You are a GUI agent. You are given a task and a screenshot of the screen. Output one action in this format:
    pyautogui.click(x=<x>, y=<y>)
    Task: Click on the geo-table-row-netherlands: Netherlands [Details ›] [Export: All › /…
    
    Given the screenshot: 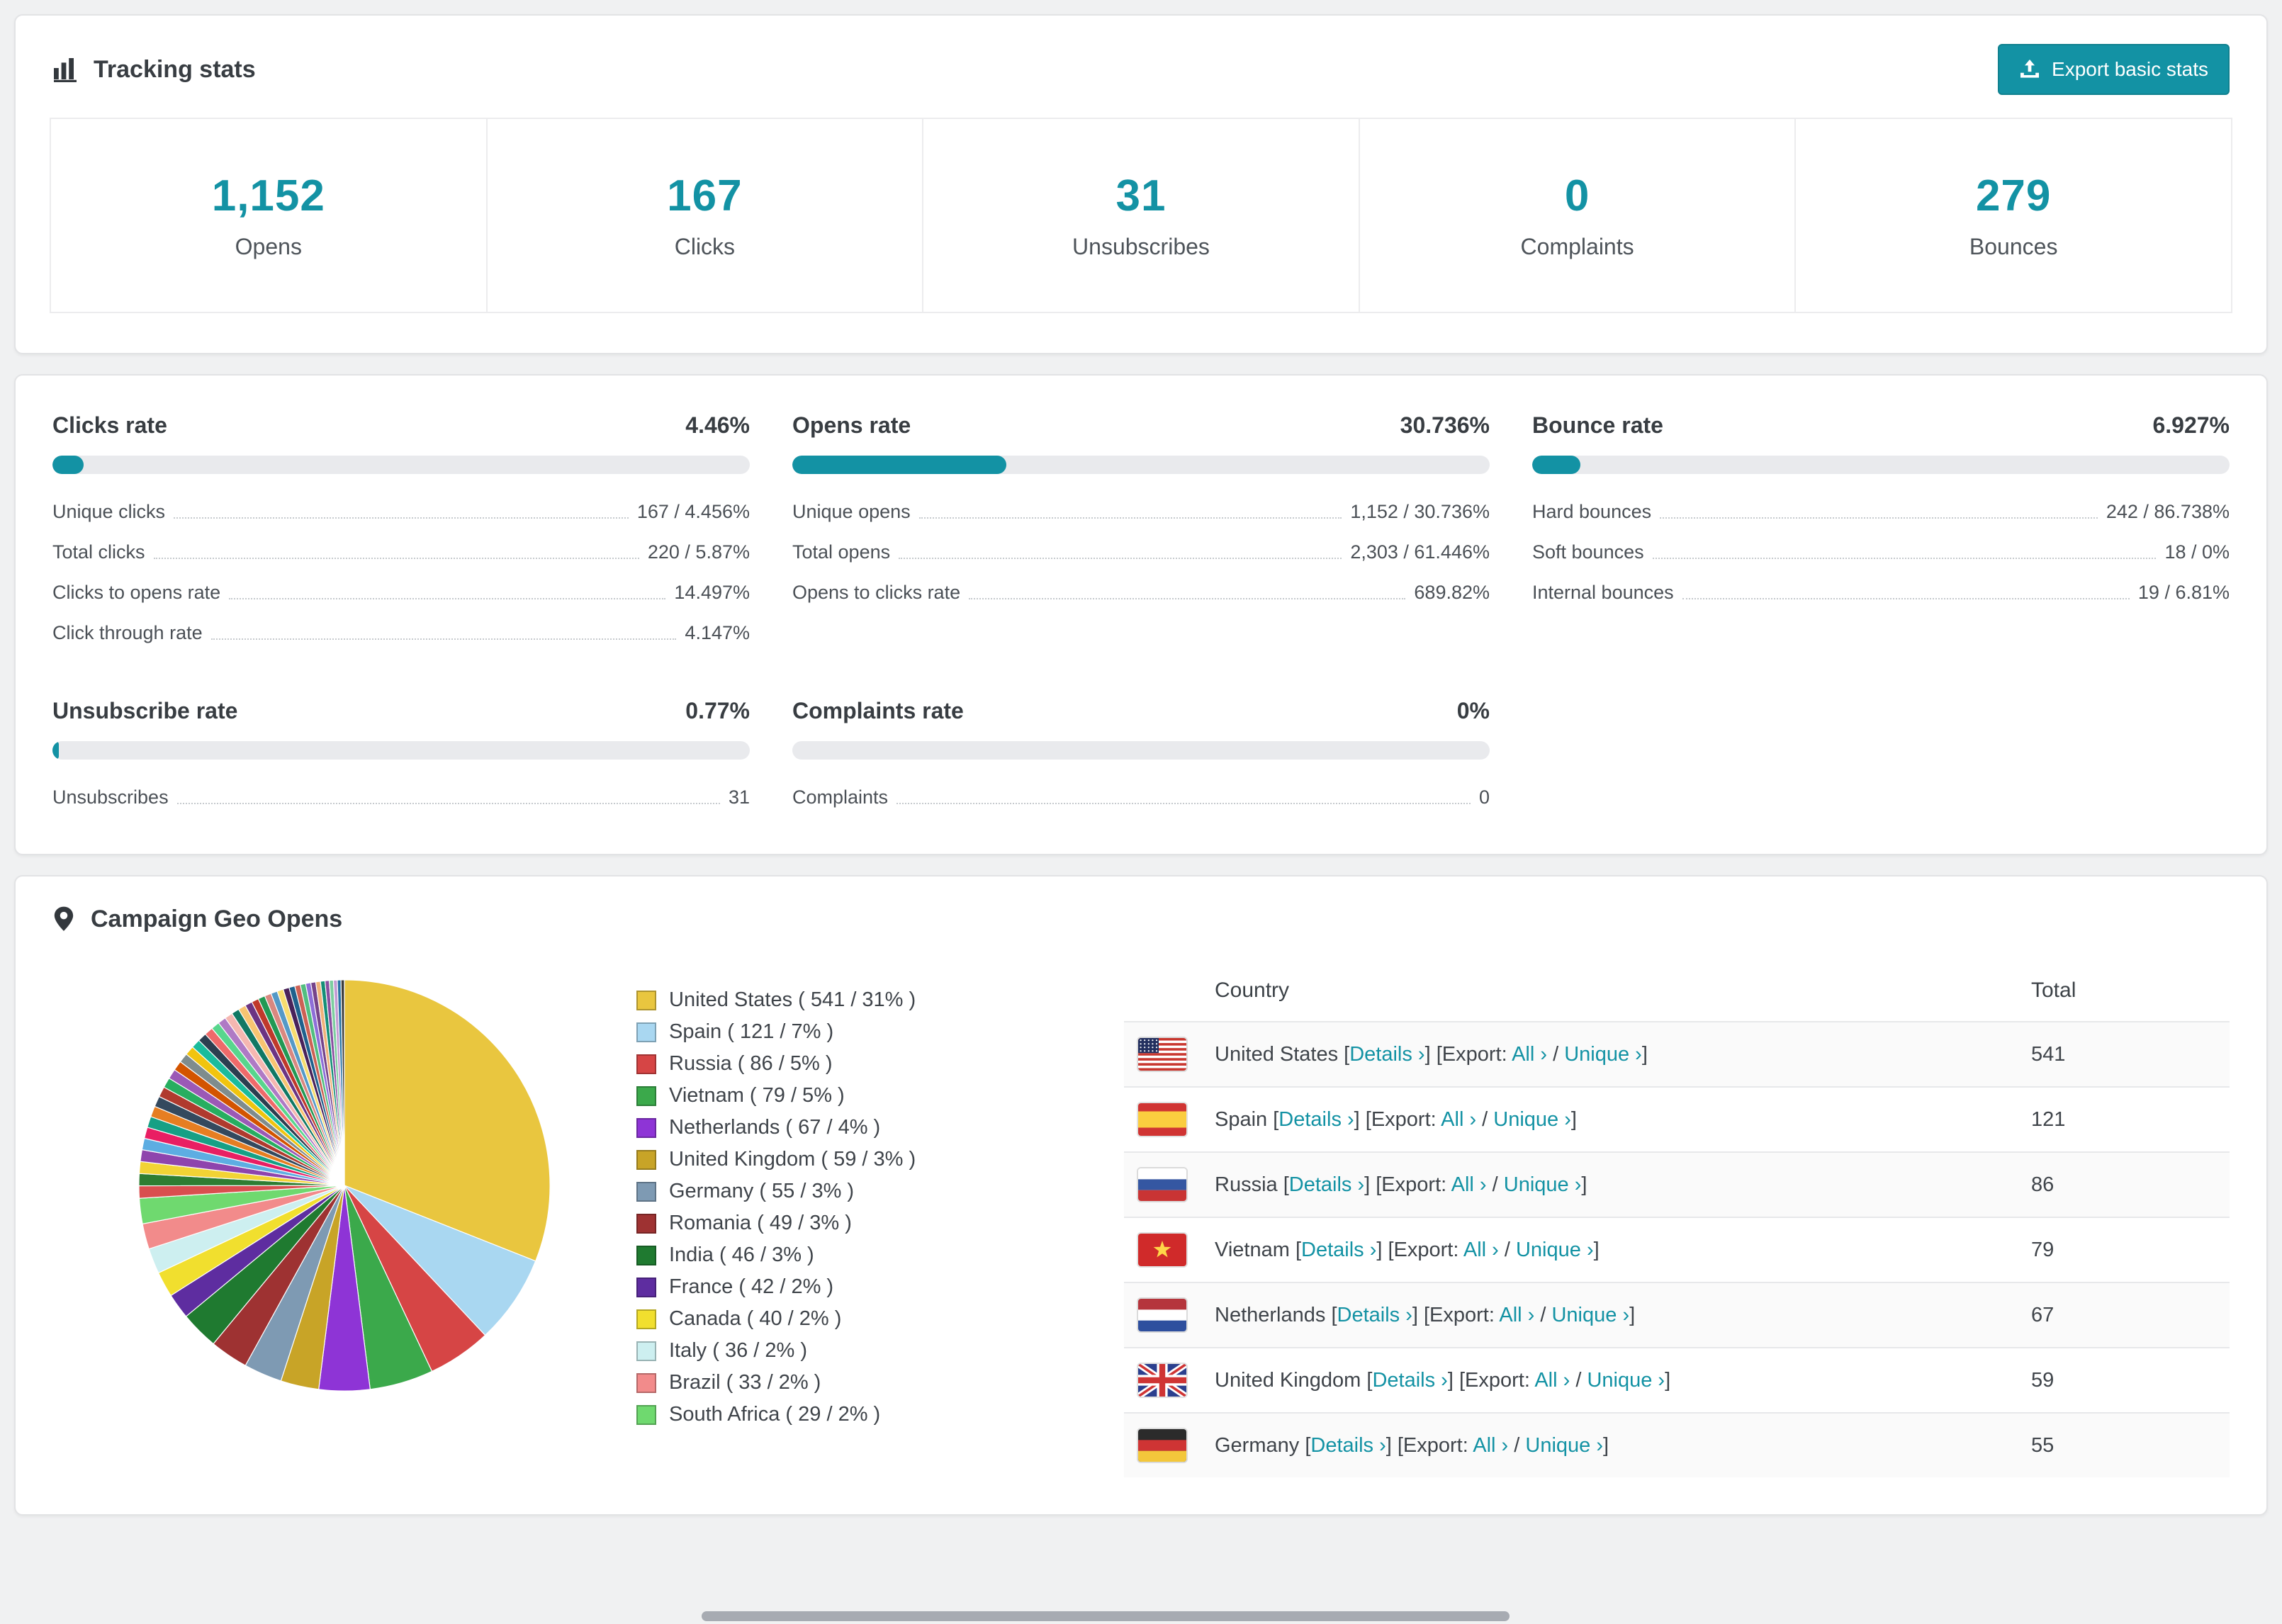 What is the action you would take?
    pyautogui.click(x=1677, y=1315)
    